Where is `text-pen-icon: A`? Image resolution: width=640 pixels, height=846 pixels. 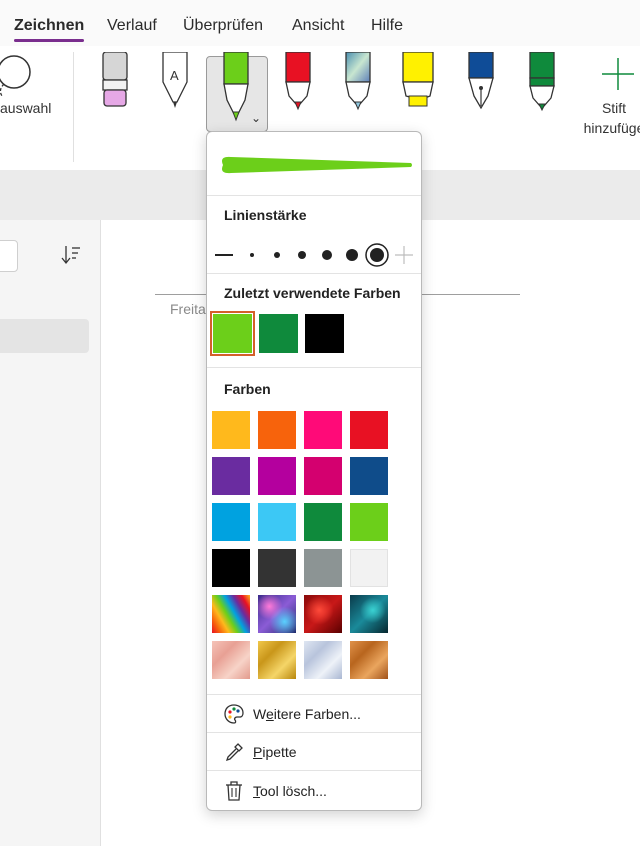 text-pen-icon: A is located at coordinates (175, 82).